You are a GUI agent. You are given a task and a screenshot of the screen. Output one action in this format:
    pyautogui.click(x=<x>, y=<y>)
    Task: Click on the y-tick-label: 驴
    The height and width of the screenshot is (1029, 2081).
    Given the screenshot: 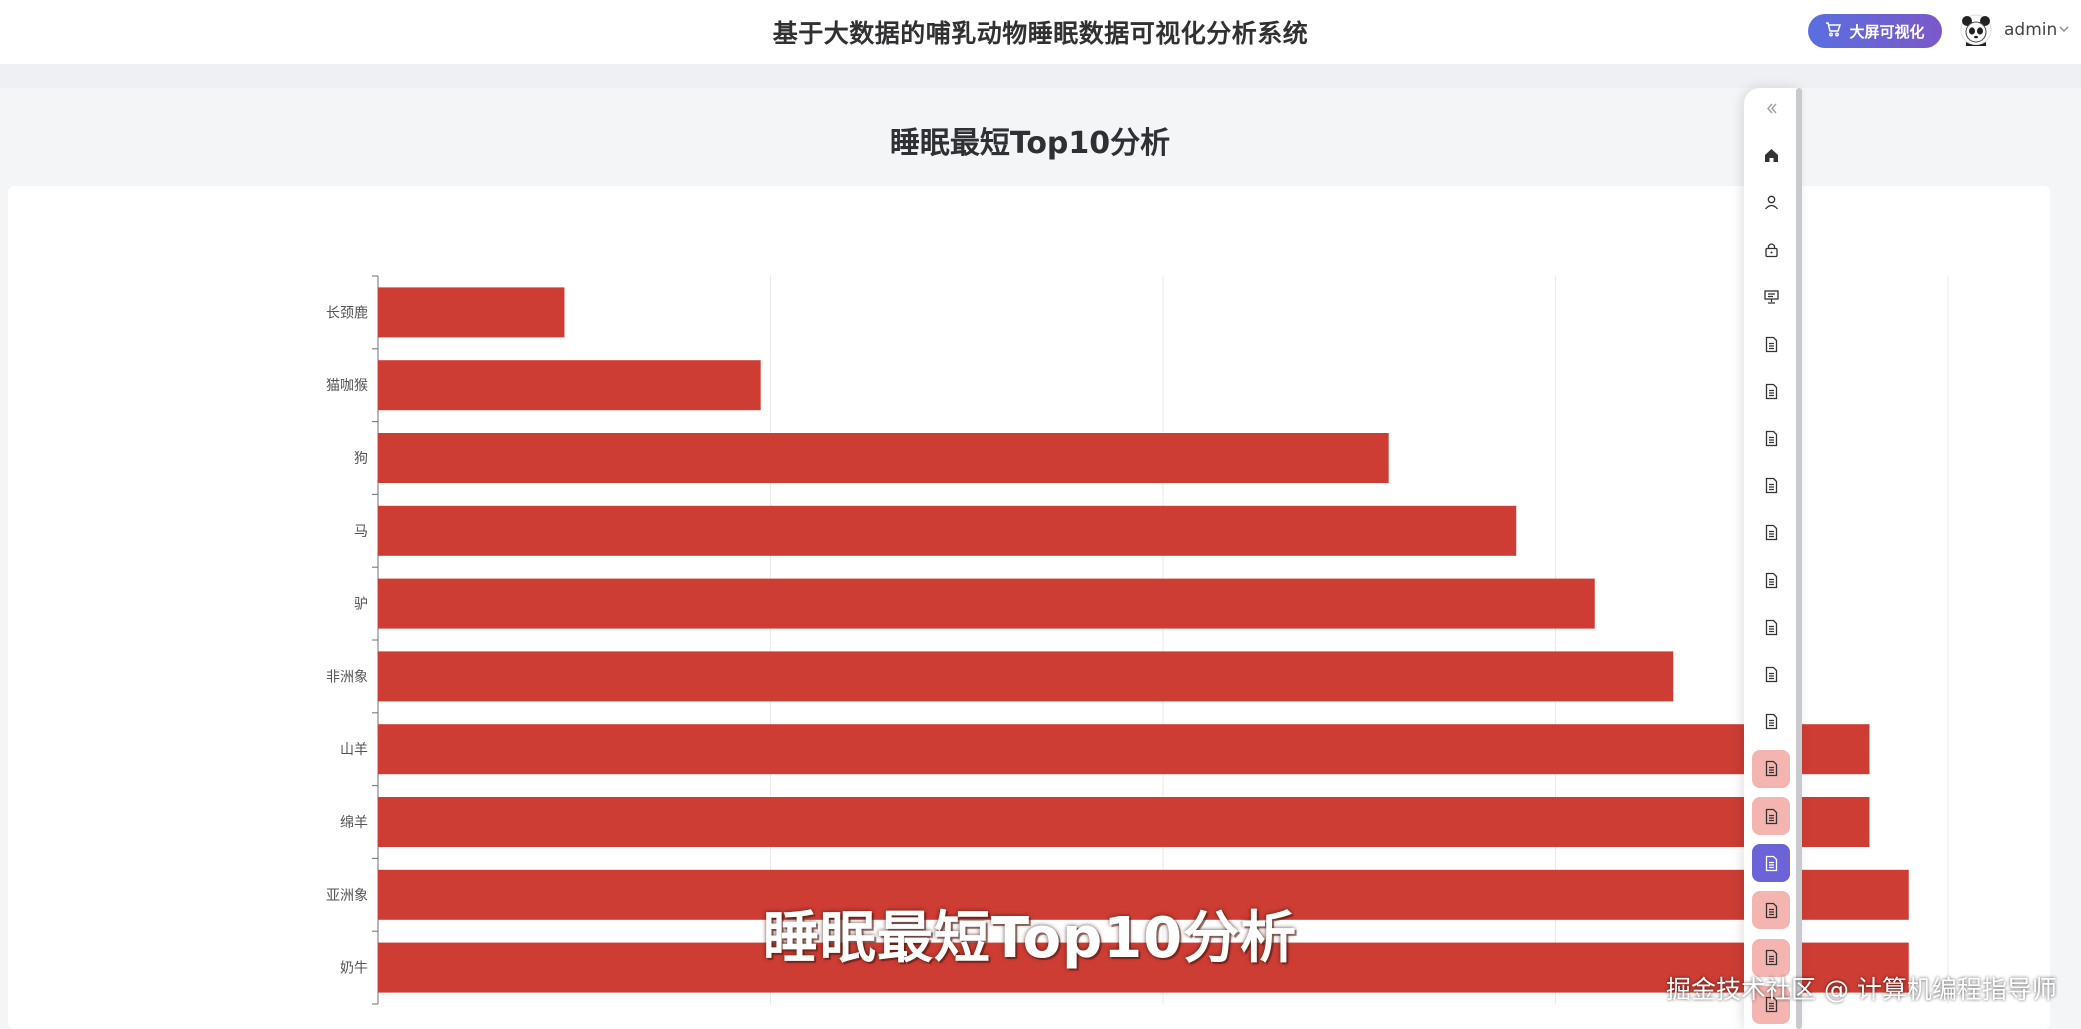 What is the action you would take?
    pyautogui.click(x=361, y=605)
    